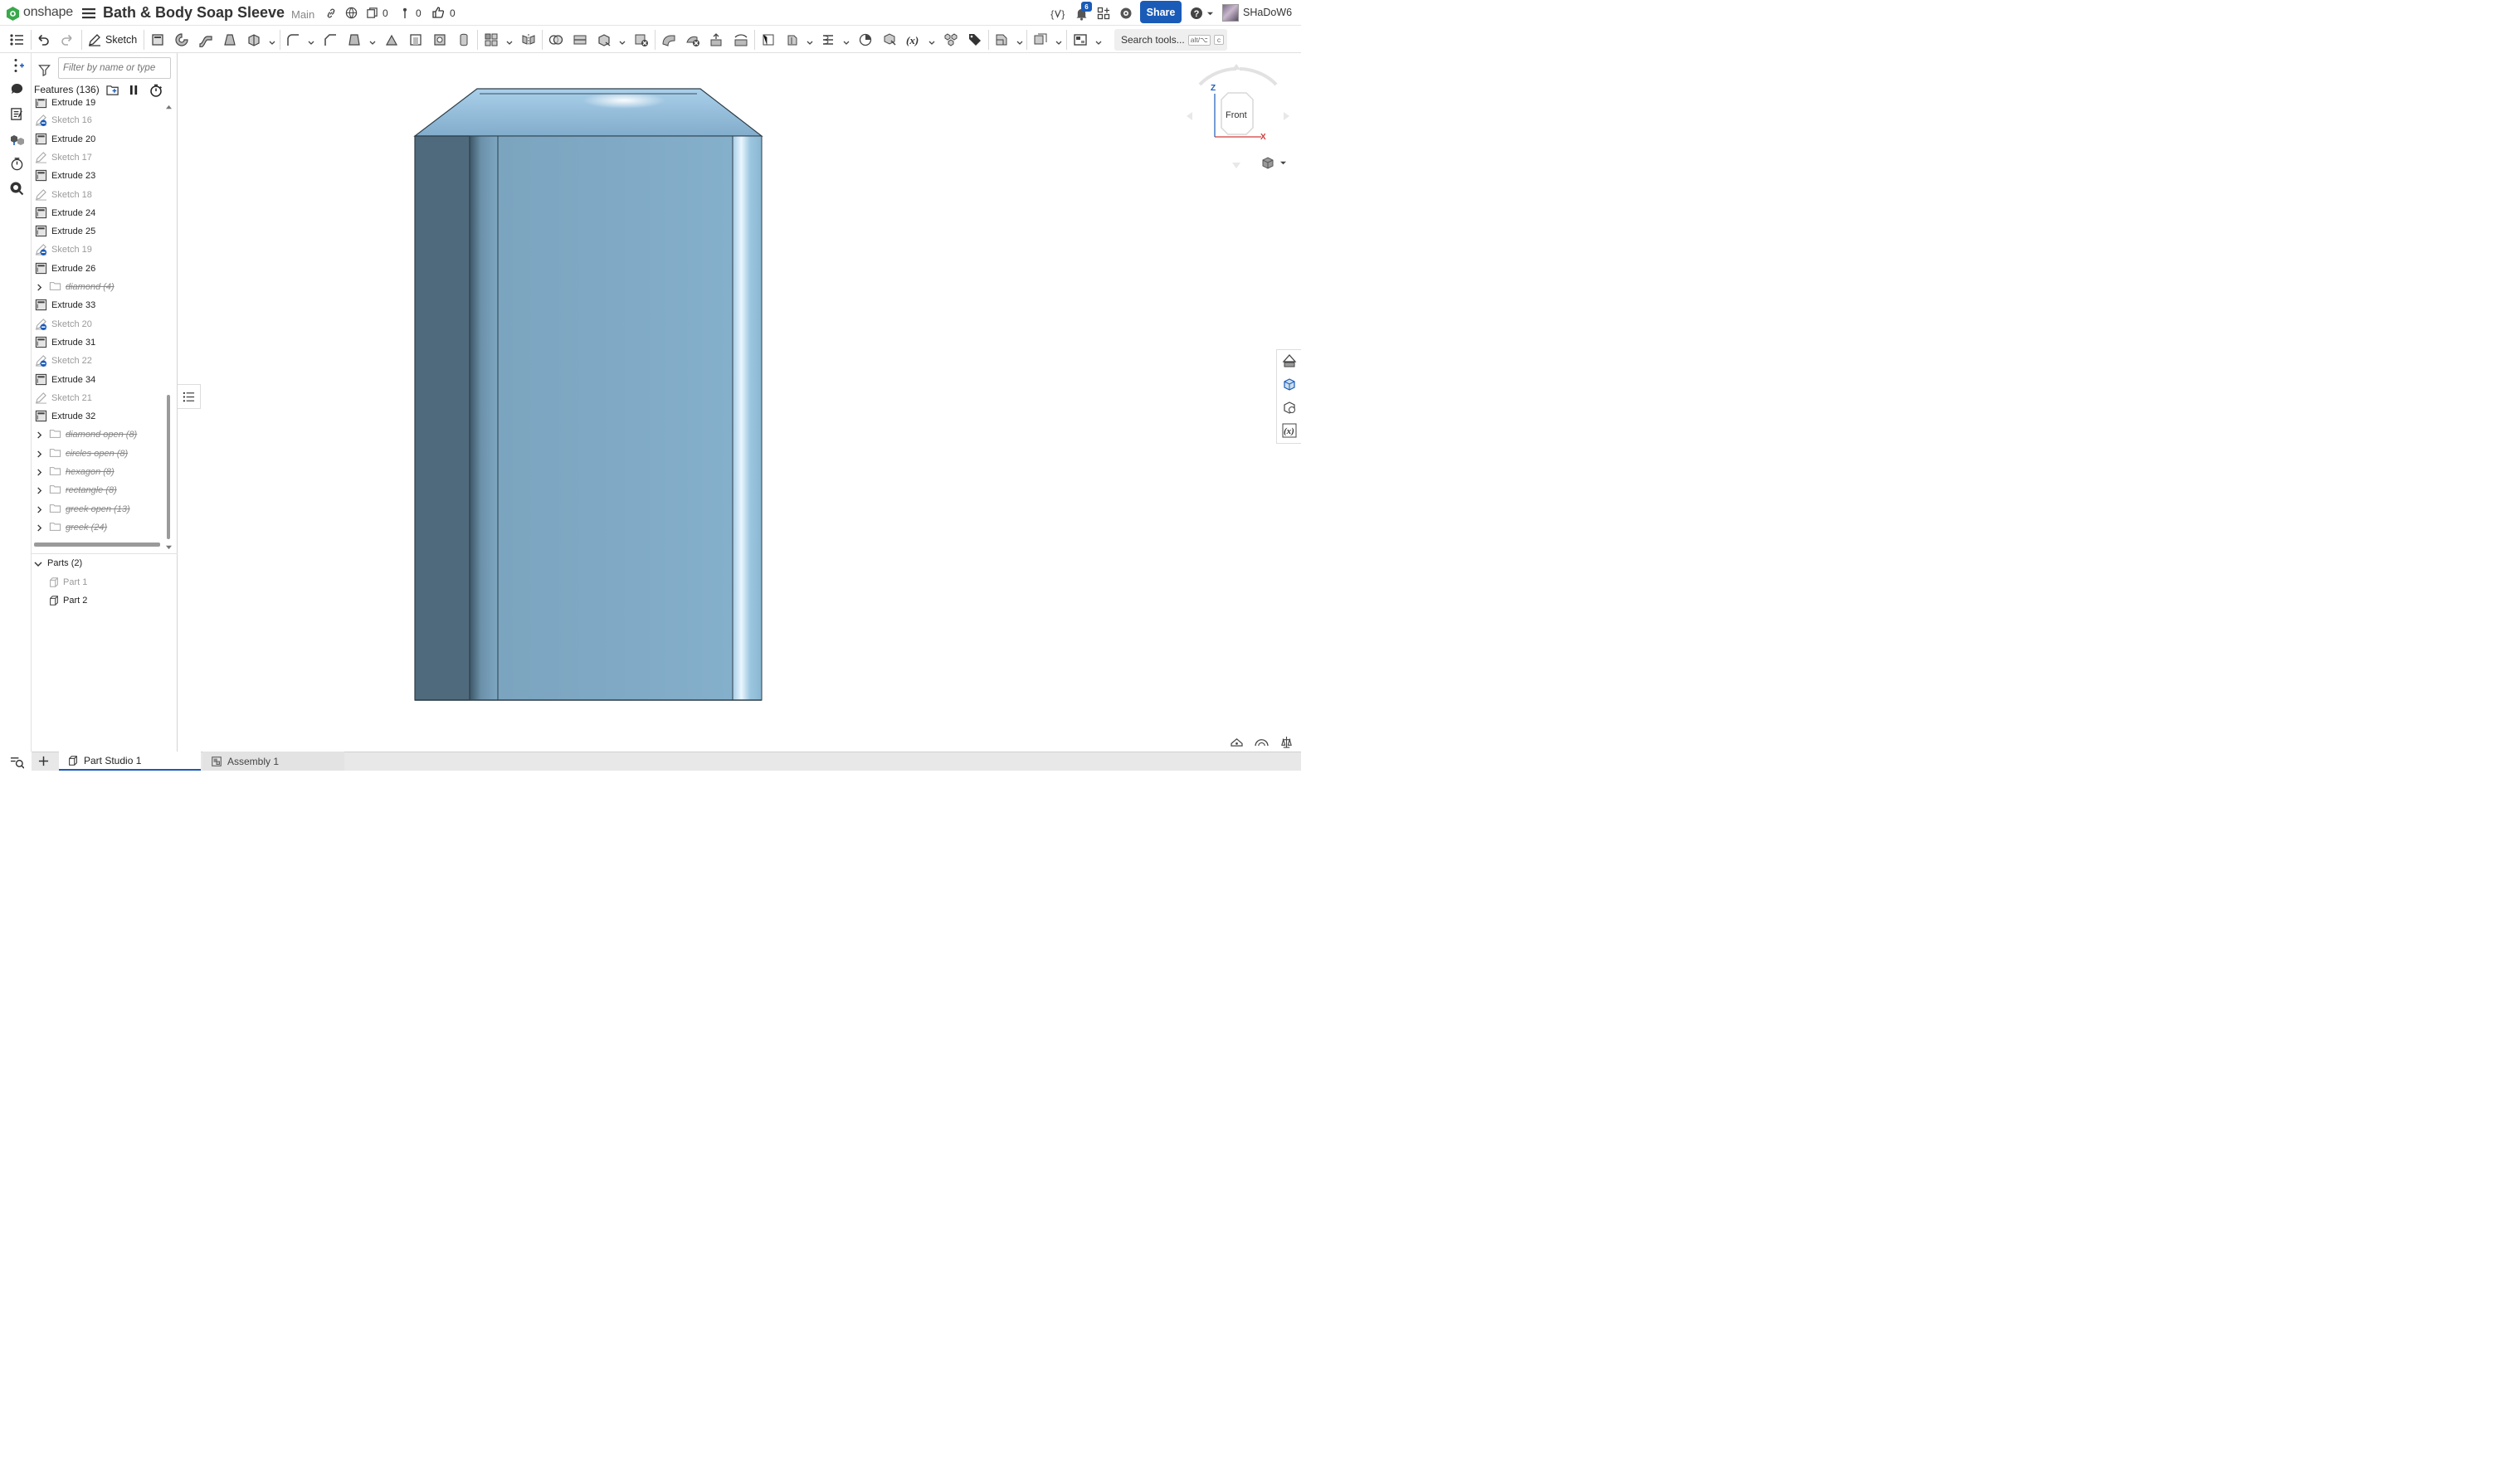 The width and height of the screenshot is (2505, 1484). What do you see at coordinates (190, 397) in the screenshot?
I see `feature-list-toggle-icon` at bounding box center [190, 397].